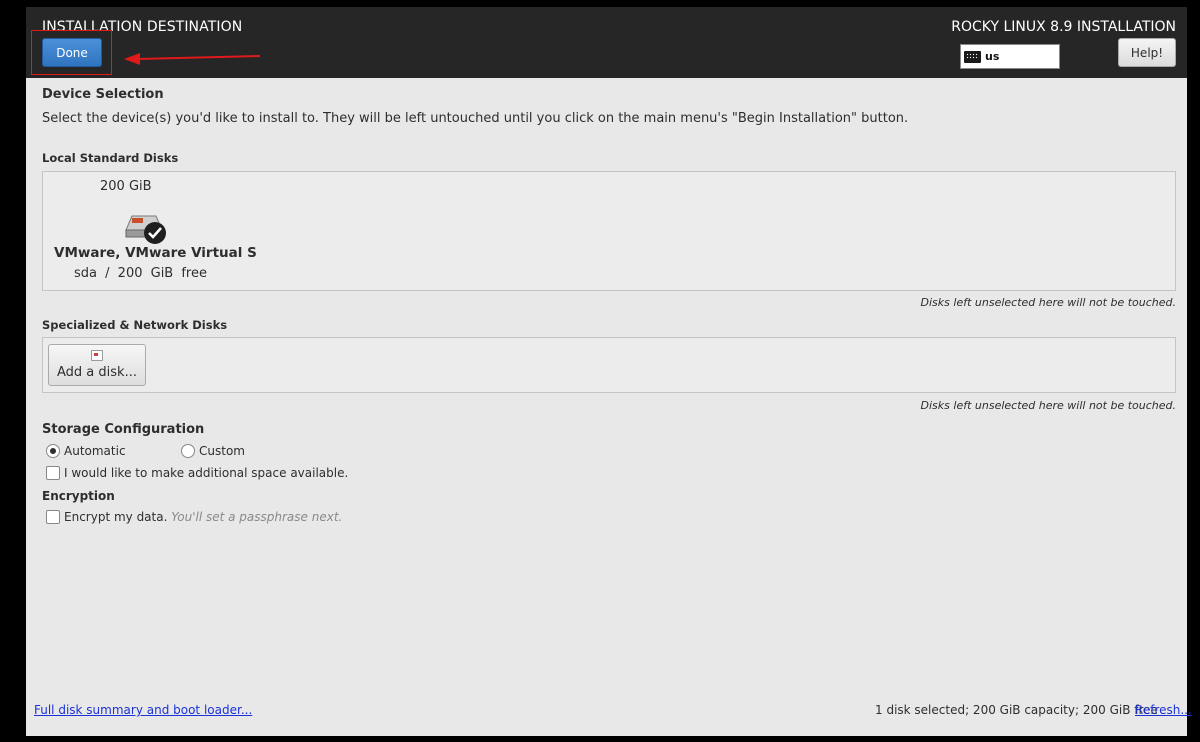  I want to click on keyboard-layout-label: us, so click(992, 56).